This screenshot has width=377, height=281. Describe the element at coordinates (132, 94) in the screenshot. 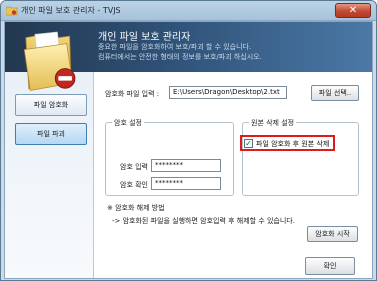

I see `file-label: 암호화 파일 입력 :` at that location.